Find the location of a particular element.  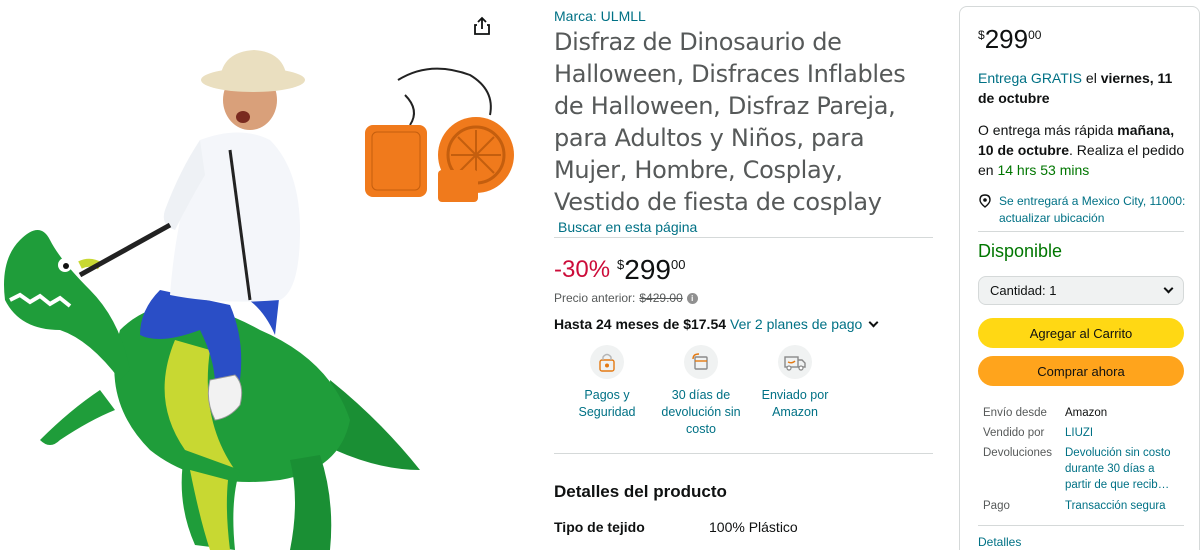

product-details-heading: Detalles del producto is located at coordinates (640, 491).